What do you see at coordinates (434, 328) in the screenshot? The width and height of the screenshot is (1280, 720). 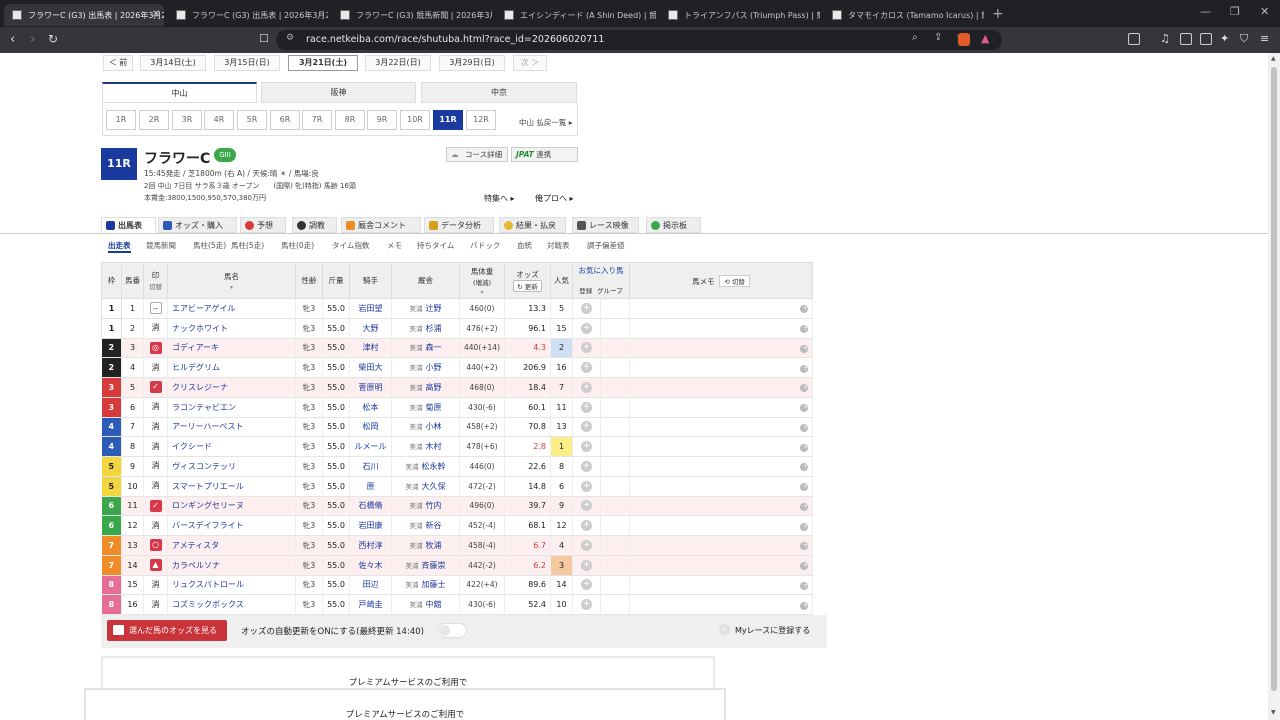 I see `trainer-link: 杉浦` at bounding box center [434, 328].